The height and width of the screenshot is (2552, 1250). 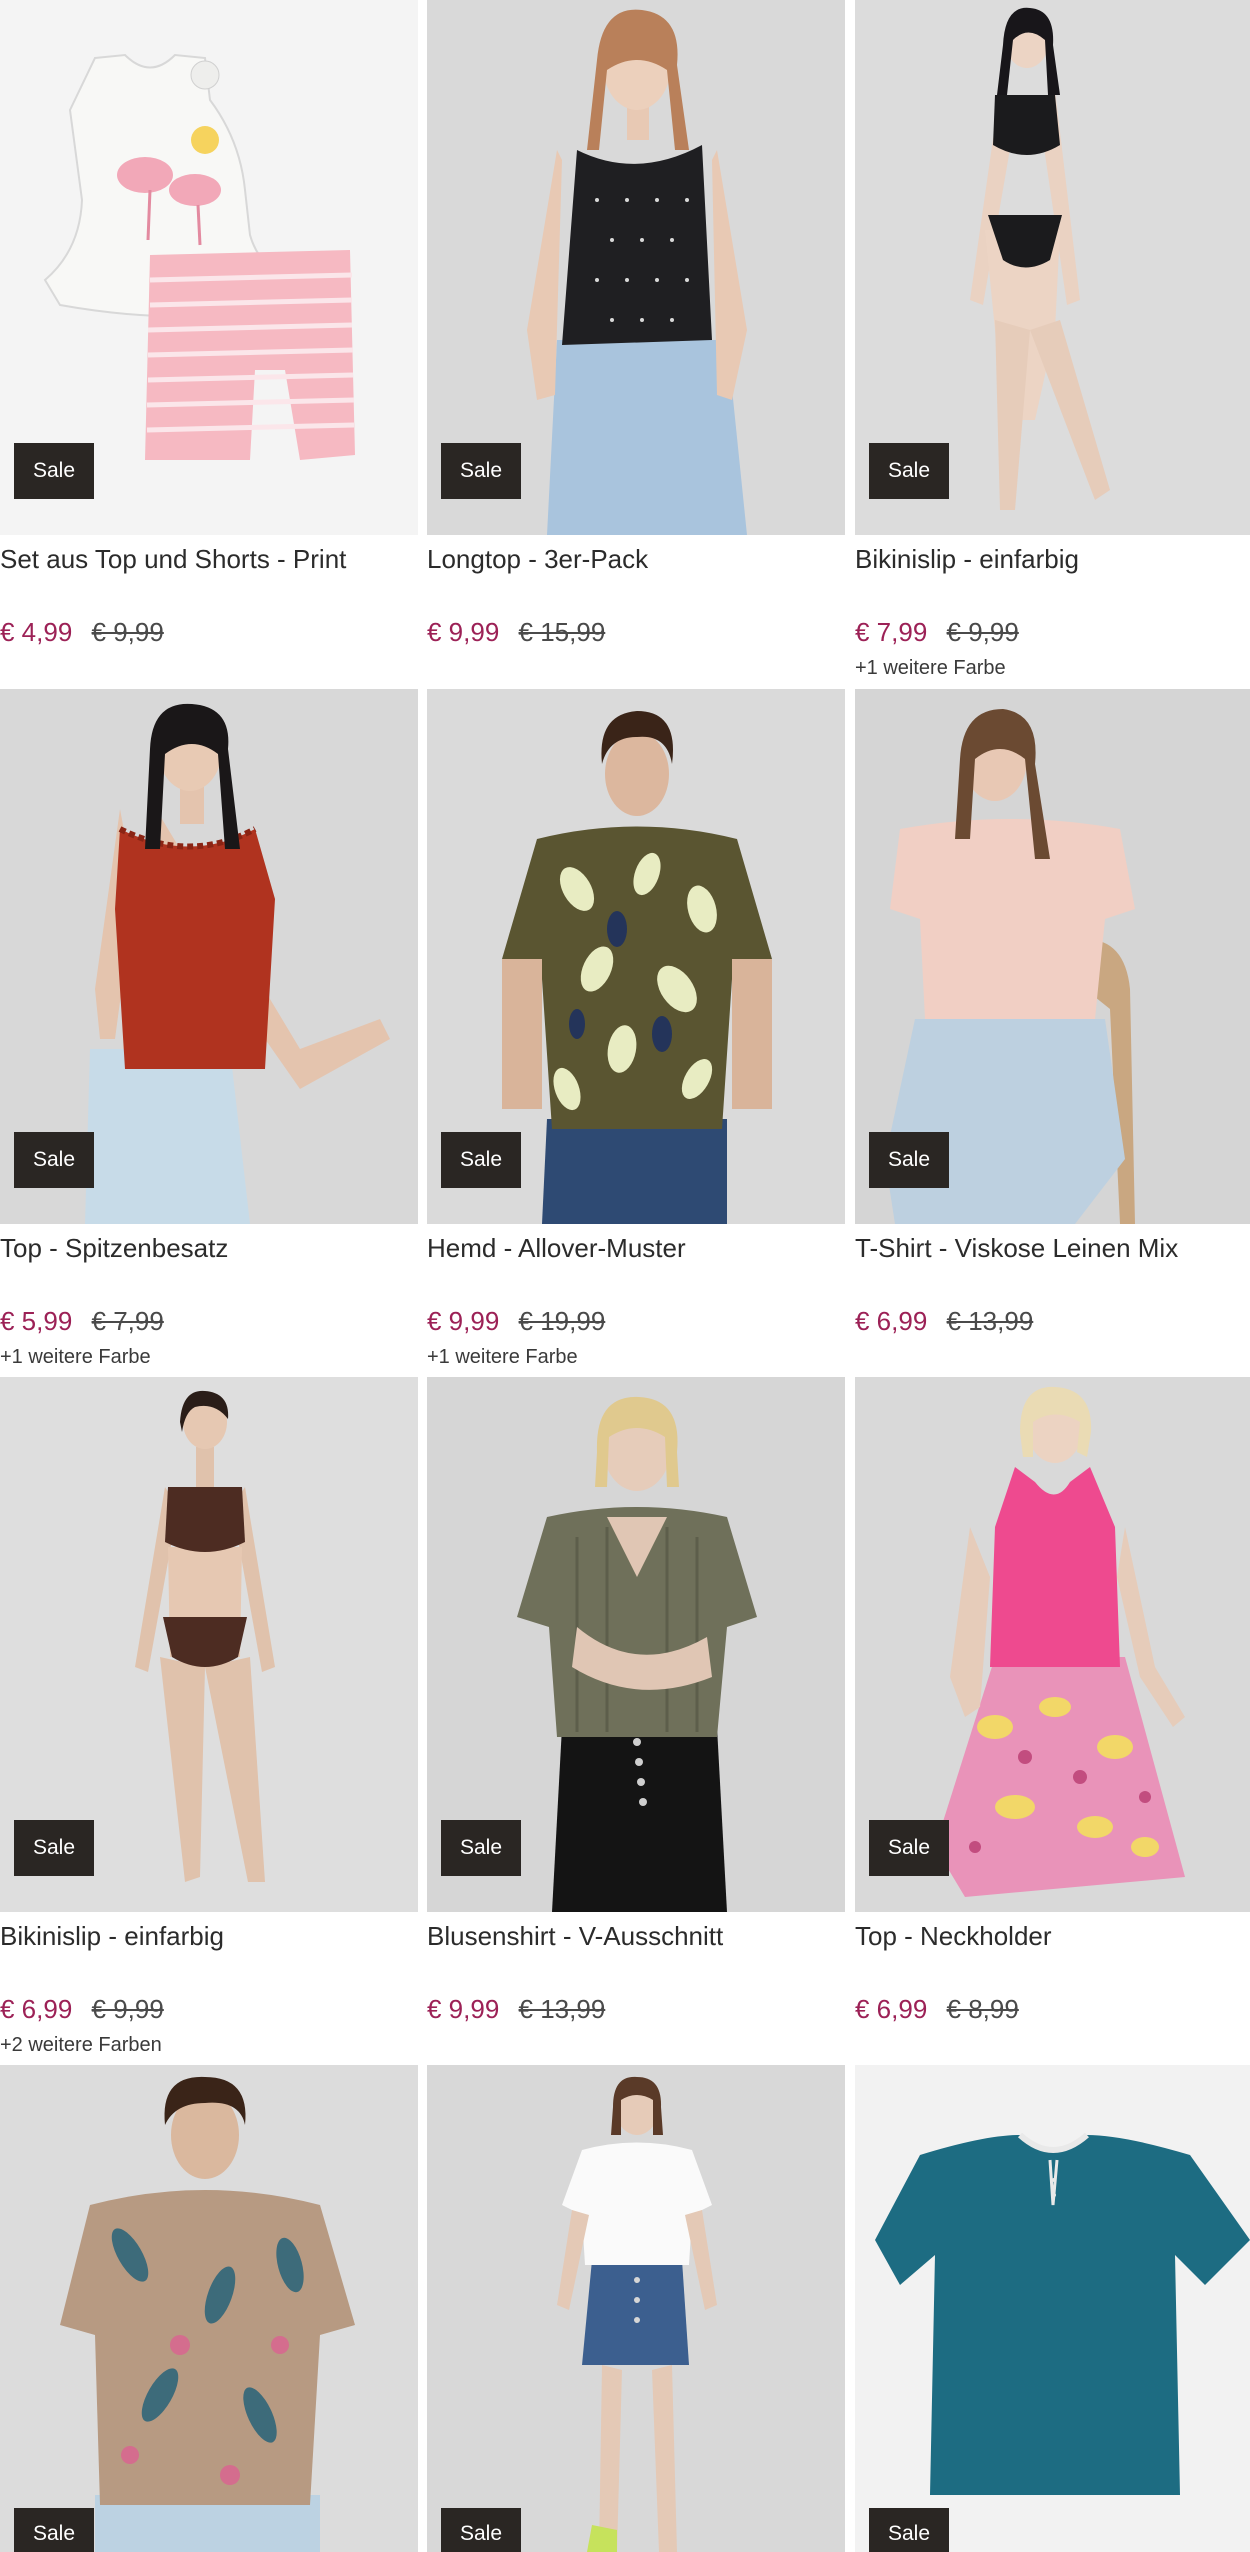 What do you see at coordinates (82, 2009) in the screenshot?
I see `price-row: € 6,99 € 9,99` at bounding box center [82, 2009].